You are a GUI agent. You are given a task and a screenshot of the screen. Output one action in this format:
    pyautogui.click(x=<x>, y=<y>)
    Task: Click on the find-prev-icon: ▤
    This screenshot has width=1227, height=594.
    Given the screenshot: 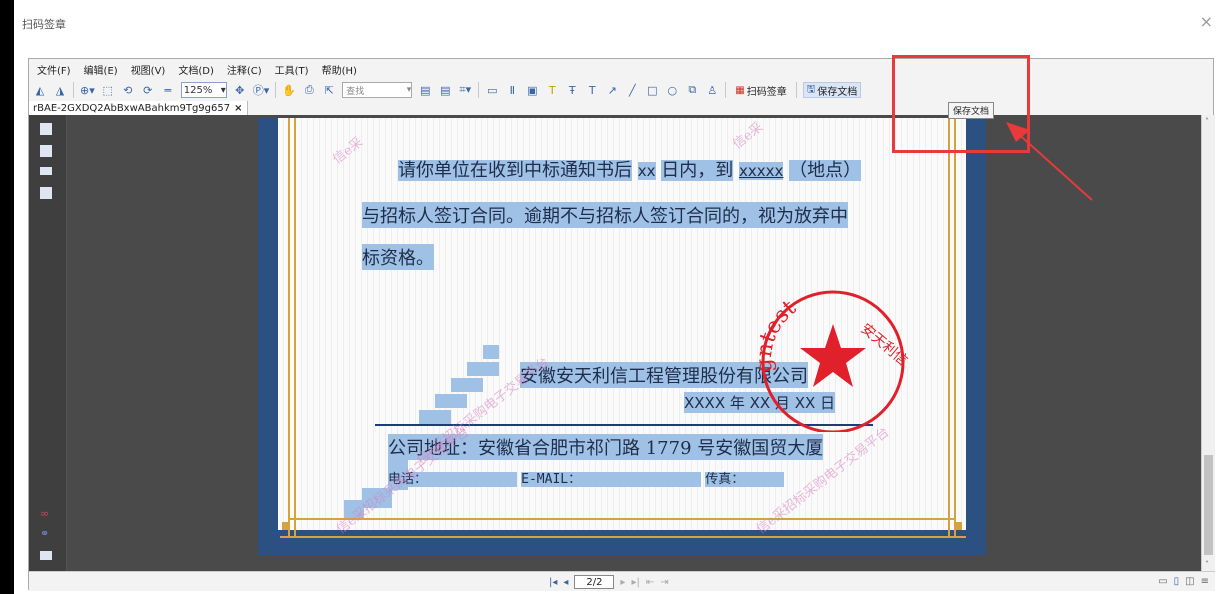 What is the action you would take?
    pyautogui.click(x=425, y=90)
    